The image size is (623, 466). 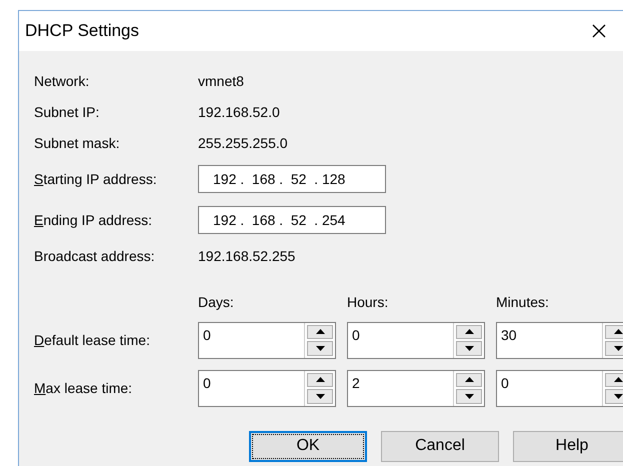 What do you see at coordinates (77, 142) in the screenshot?
I see `field-label: Subnet mask:` at bounding box center [77, 142].